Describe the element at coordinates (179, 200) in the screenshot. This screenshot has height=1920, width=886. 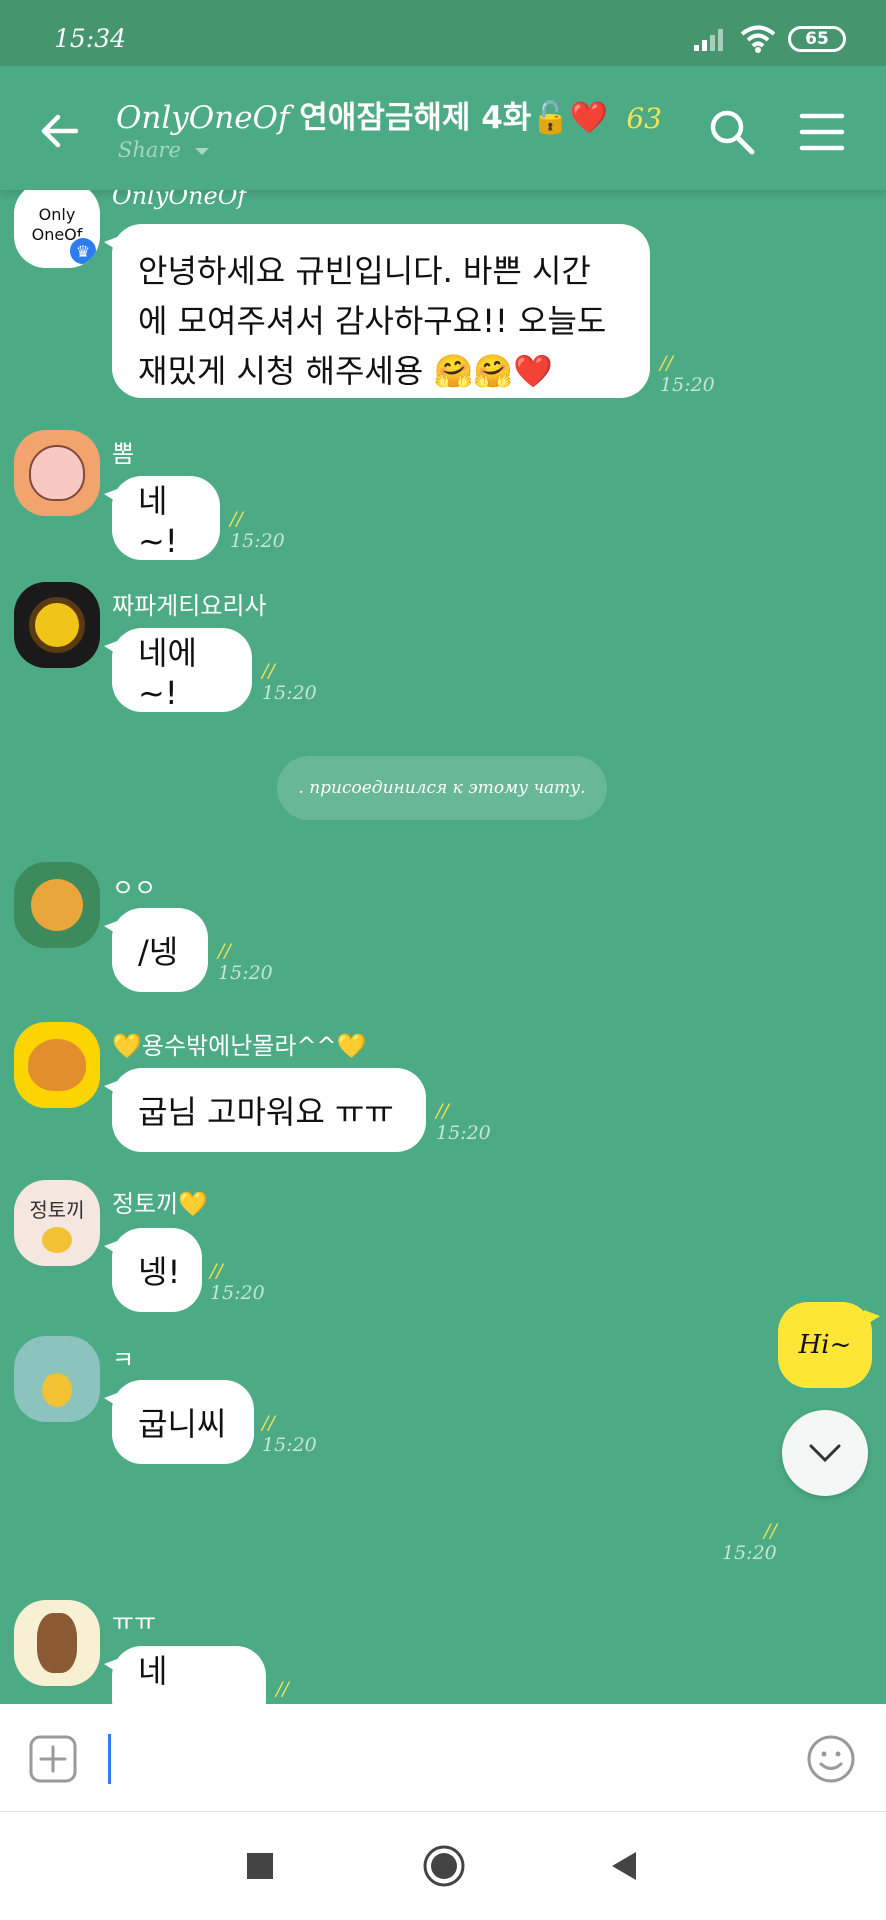
I see `sender-name: OnlyOneOf` at that location.